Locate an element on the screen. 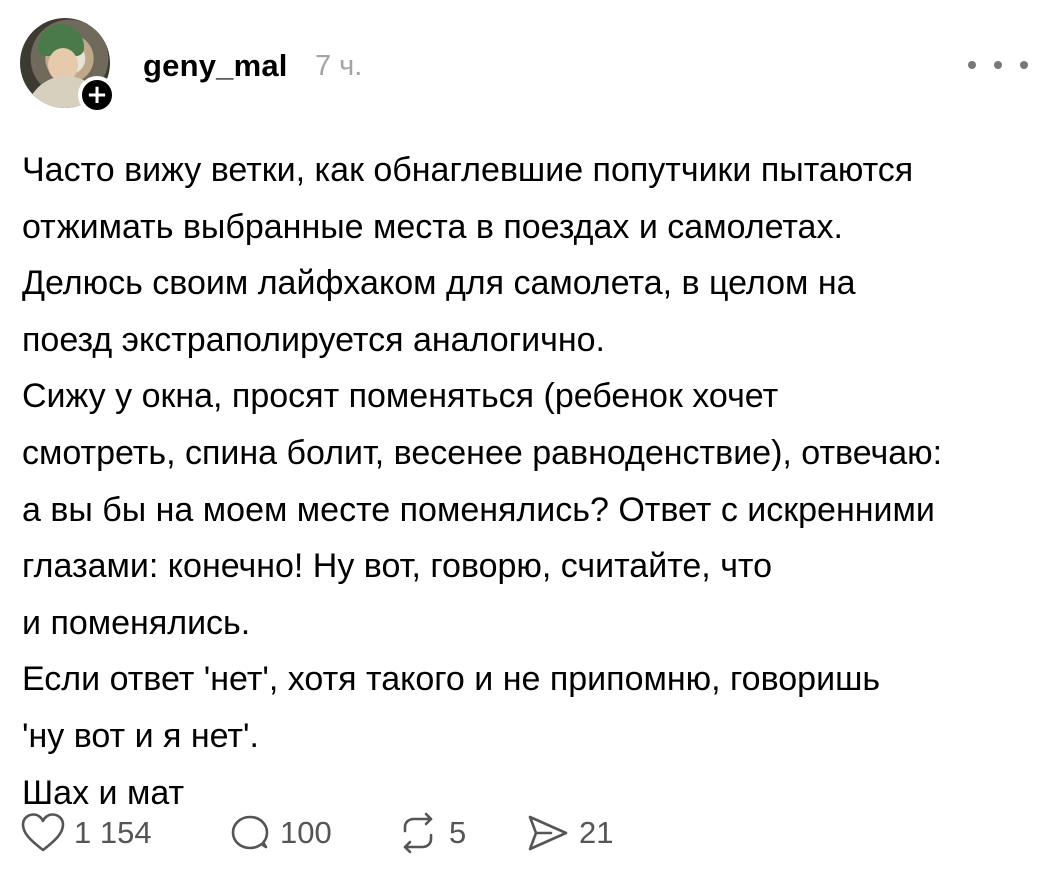 This screenshot has height=886, width=1050. reply-button: 100 is located at coordinates (280, 833).